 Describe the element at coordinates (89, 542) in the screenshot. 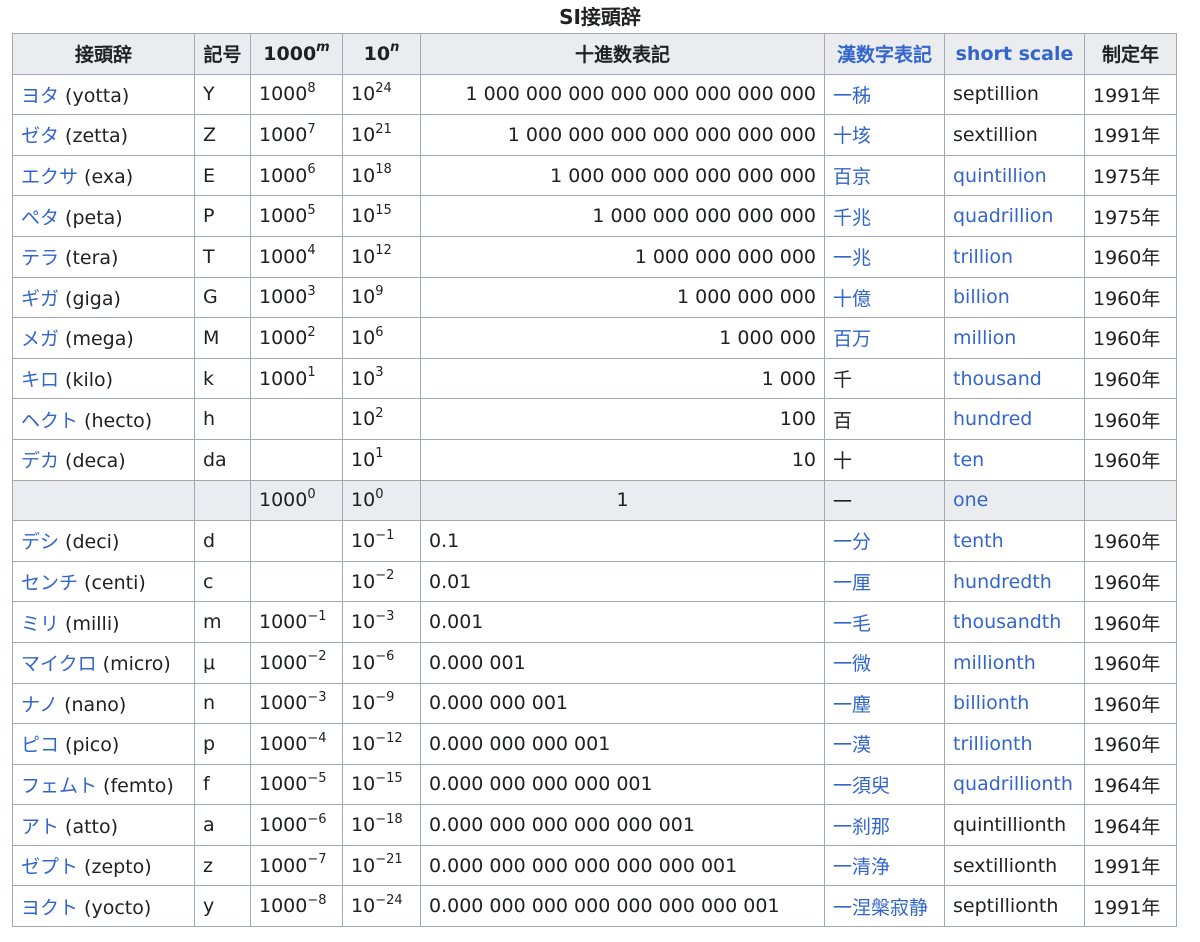

I see `prefix-latin: (deci)` at that location.